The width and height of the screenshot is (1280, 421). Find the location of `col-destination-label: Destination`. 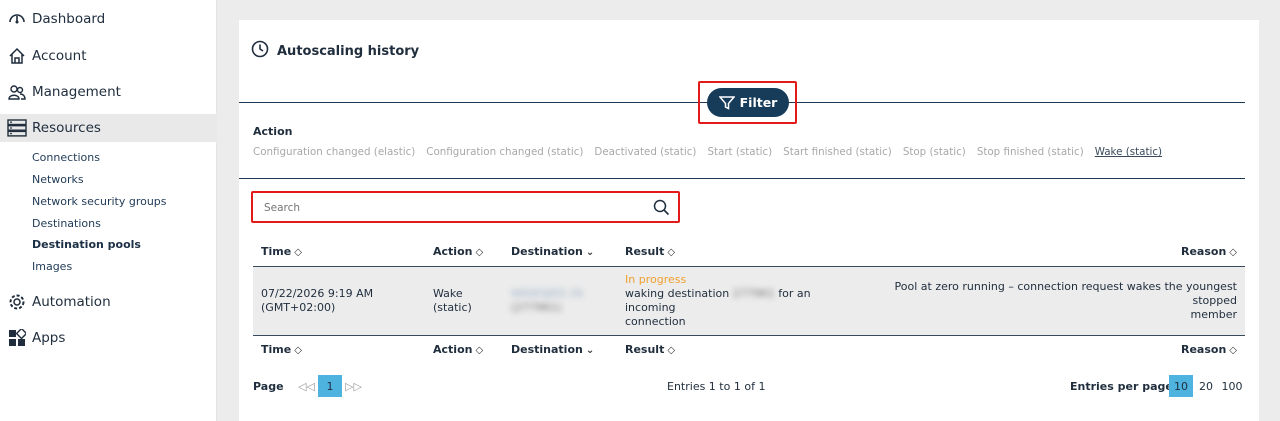

col-destination-label: Destination is located at coordinates (547, 252).